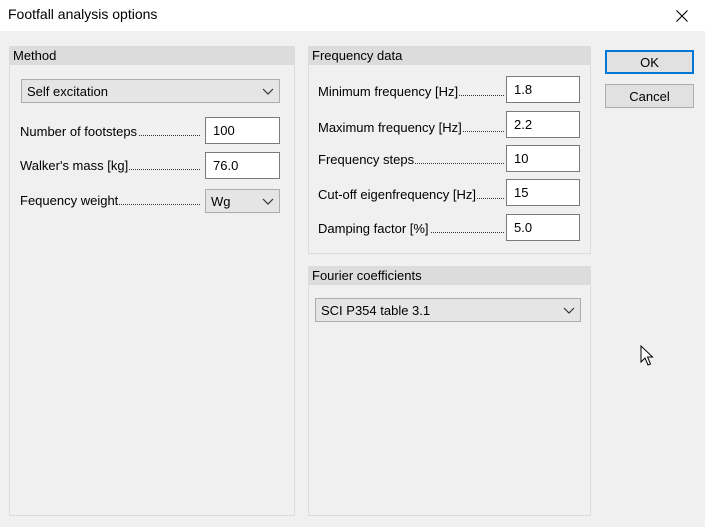 Image resolution: width=705 pixels, height=527 pixels. Describe the element at coordinates (367, 275) in the screenshot. I see `fourier-group-title: Fourier coefficients` at that location.